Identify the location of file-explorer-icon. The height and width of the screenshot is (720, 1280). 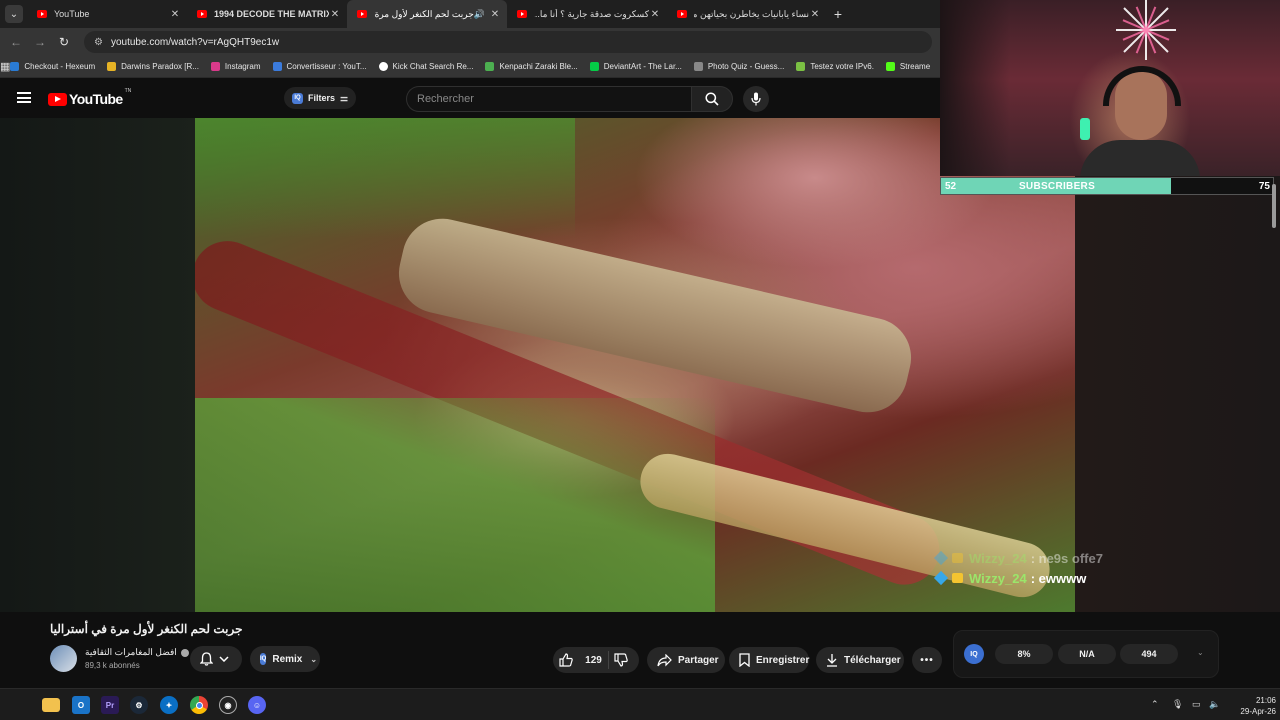
(51, 705).